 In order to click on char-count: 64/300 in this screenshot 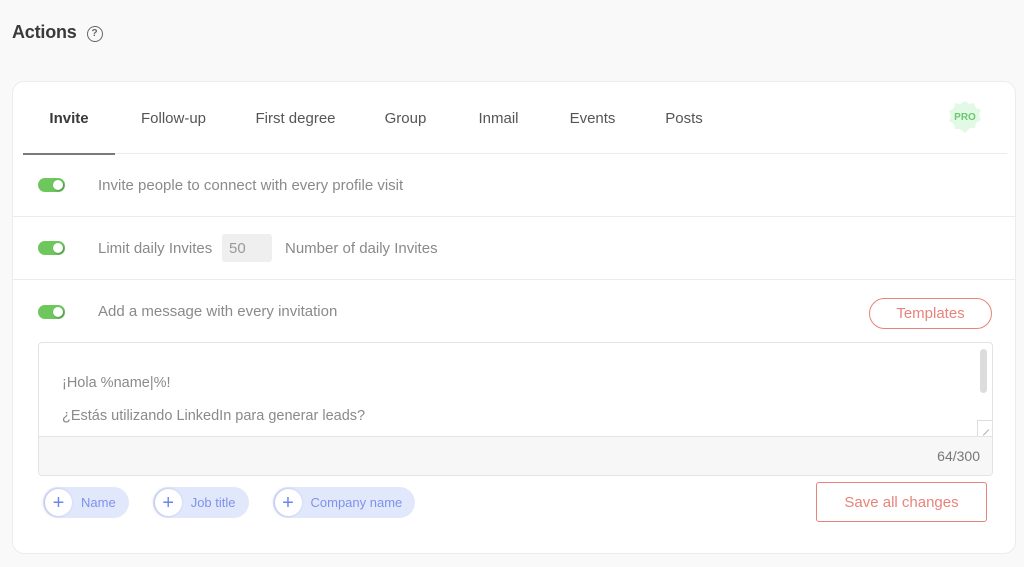, I will do `click(958, 456)`.